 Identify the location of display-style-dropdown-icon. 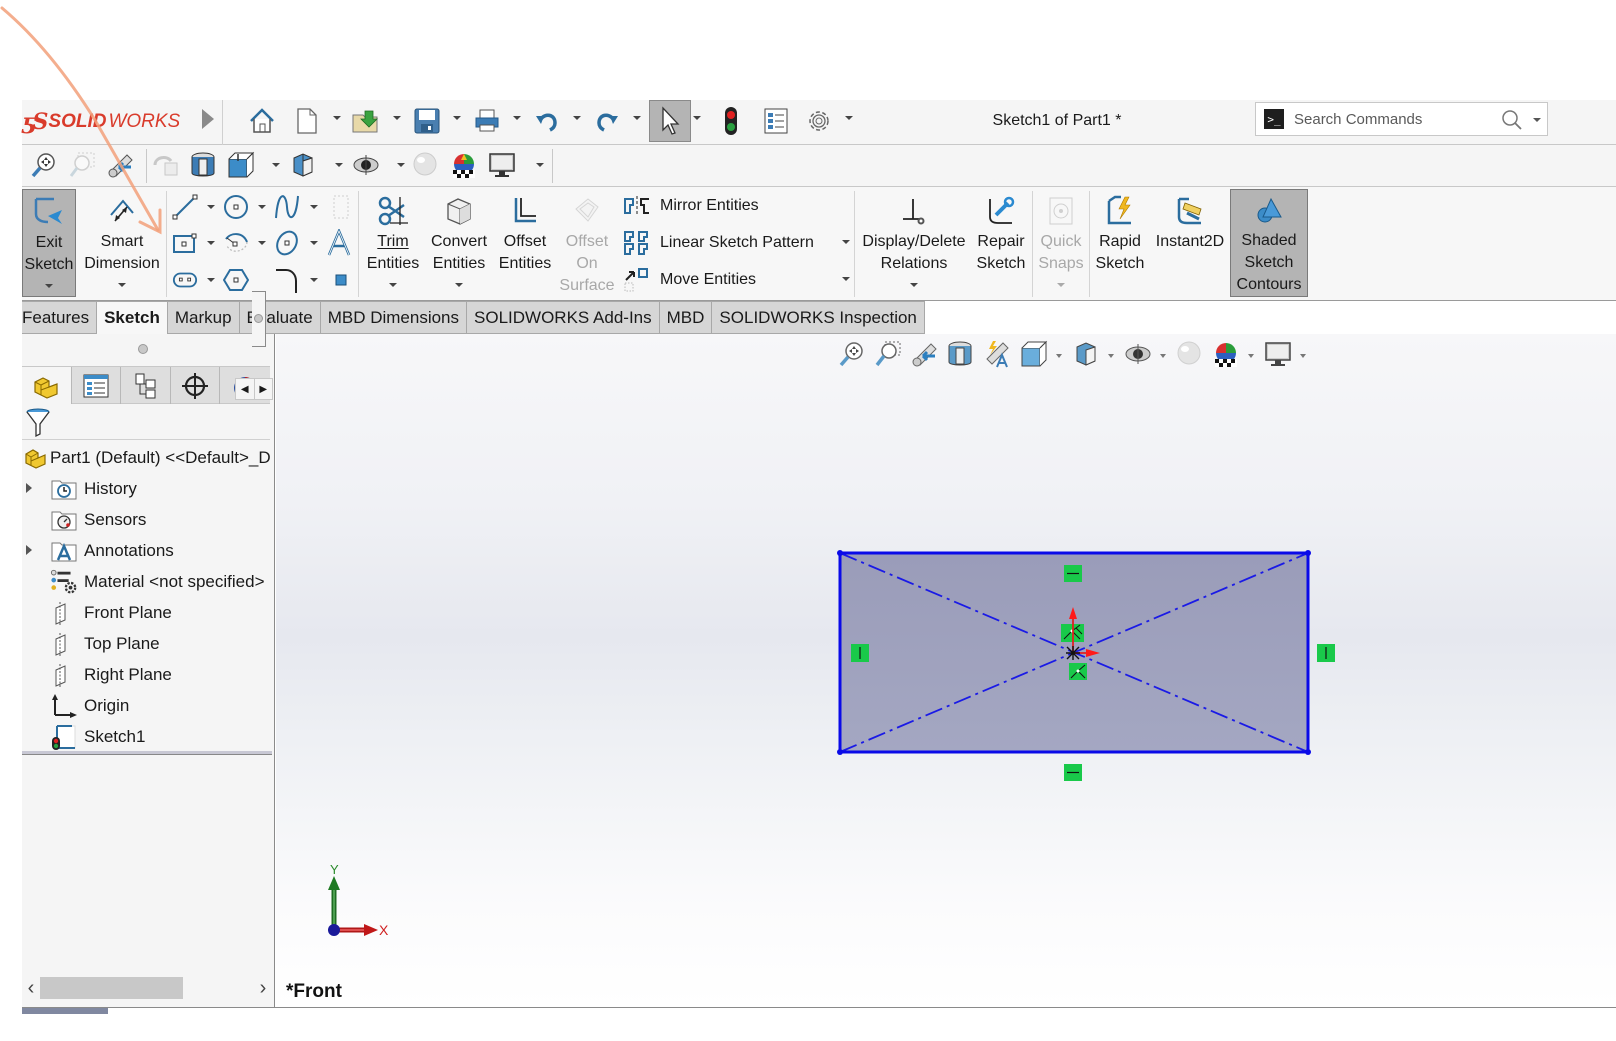
(339, 165).